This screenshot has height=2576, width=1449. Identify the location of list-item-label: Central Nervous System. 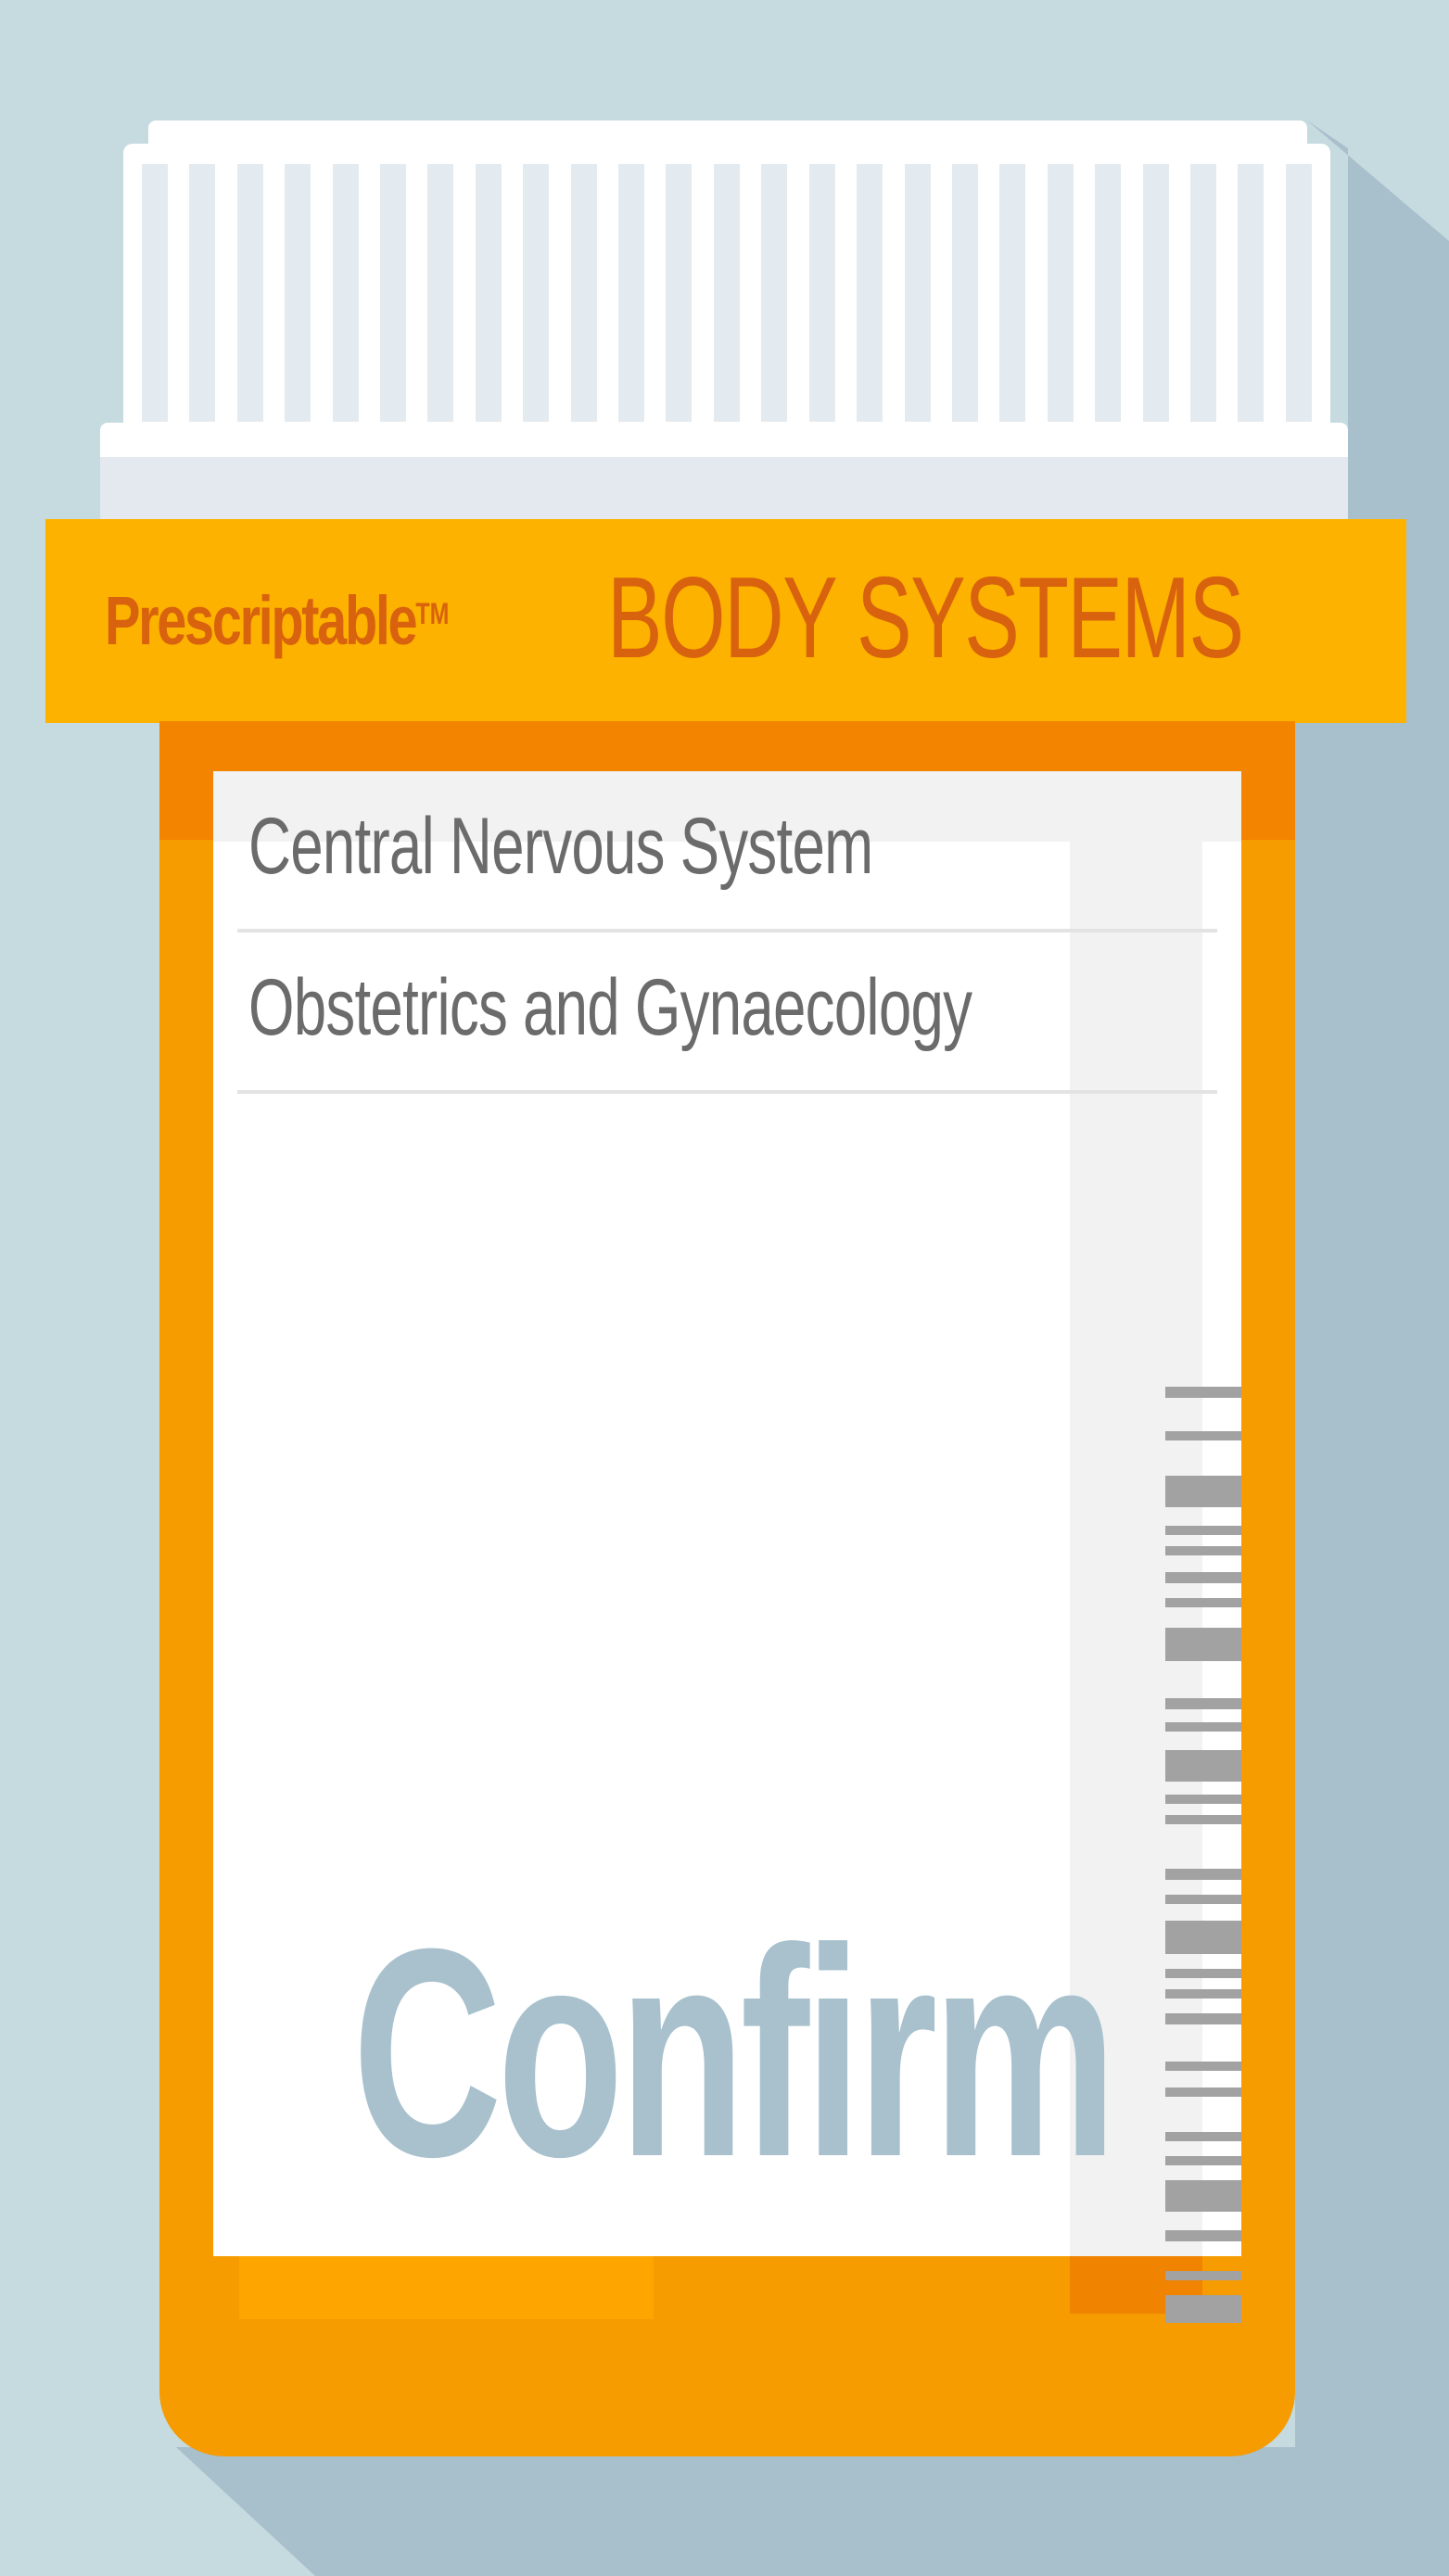
(560, 846).